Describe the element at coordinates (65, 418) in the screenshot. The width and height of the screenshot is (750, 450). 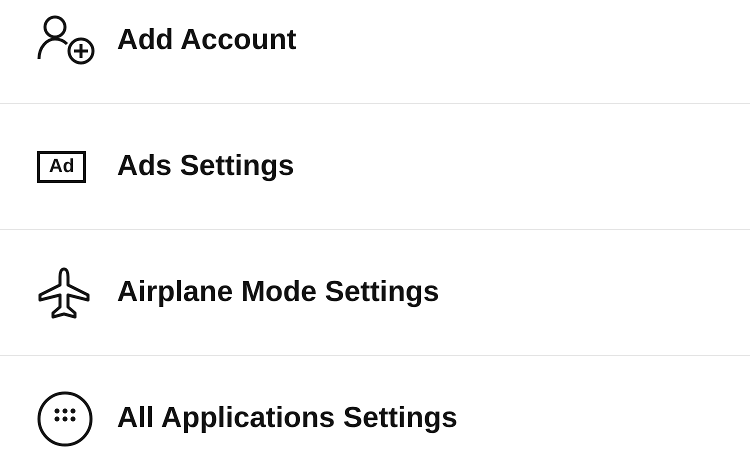
I see `apps-circle-icon` at that location.